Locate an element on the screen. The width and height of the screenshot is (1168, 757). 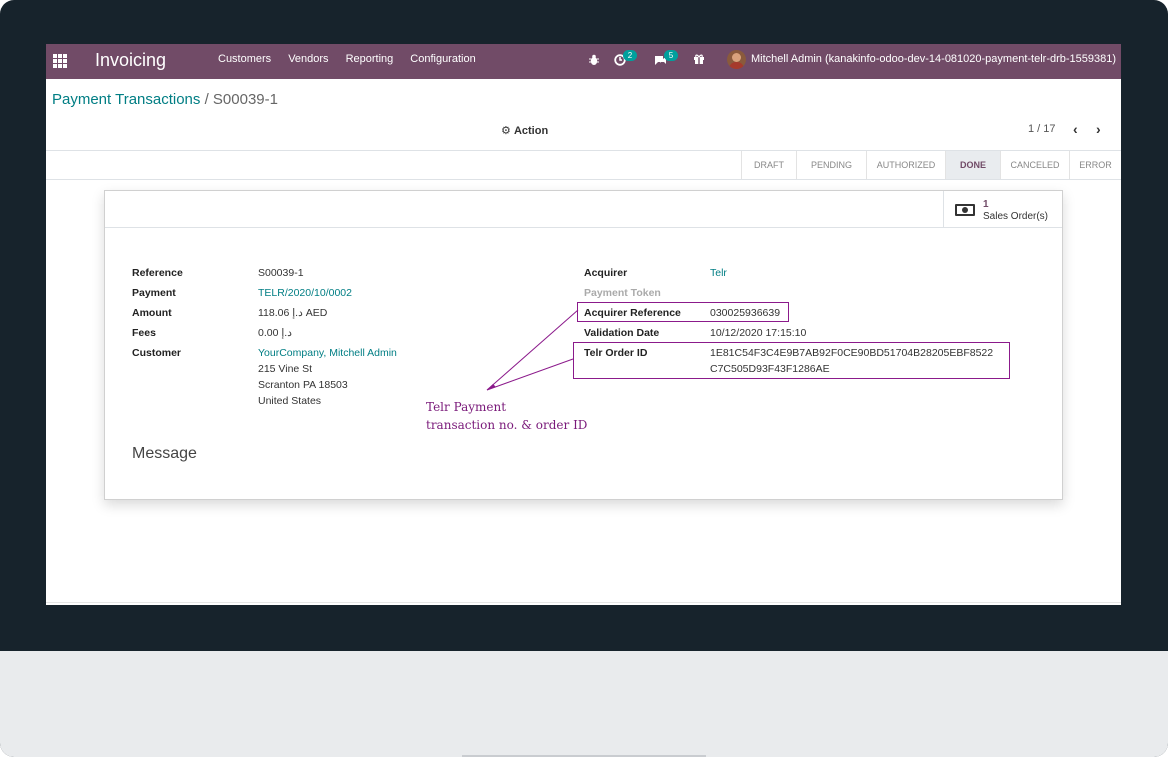
annotation-line-1: Telr Payment is located at coordinates (466, 407).